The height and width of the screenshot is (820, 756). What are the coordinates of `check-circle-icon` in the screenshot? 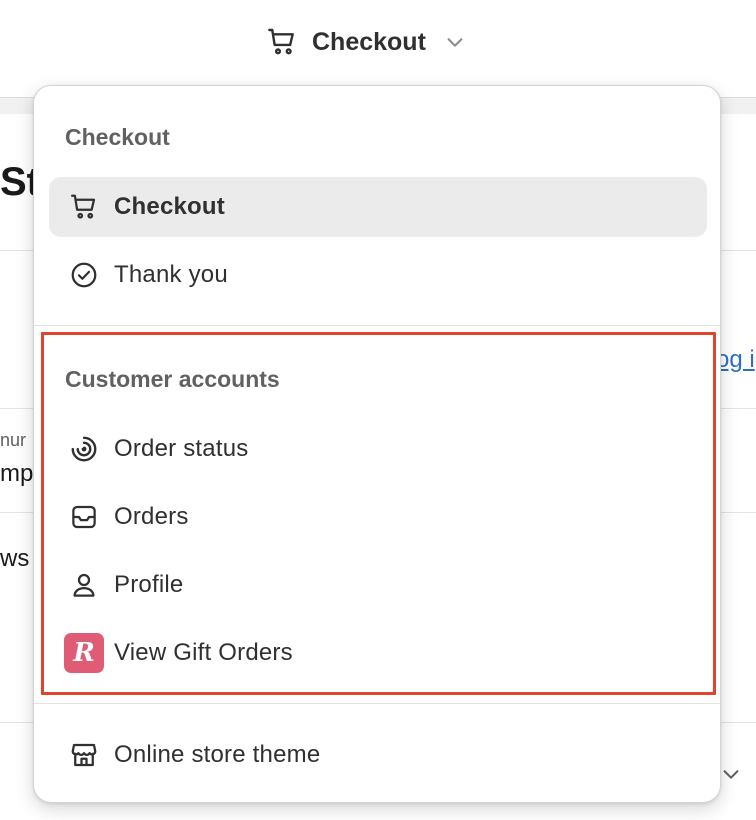 It's located at (84, 275).